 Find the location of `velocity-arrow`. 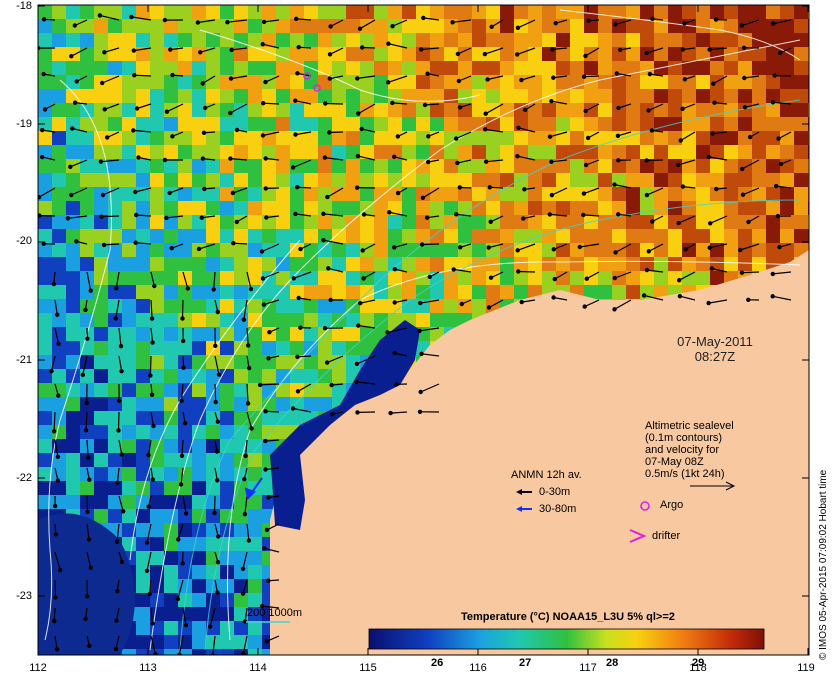

velocity-arrow is located at coordinates (431, 244).